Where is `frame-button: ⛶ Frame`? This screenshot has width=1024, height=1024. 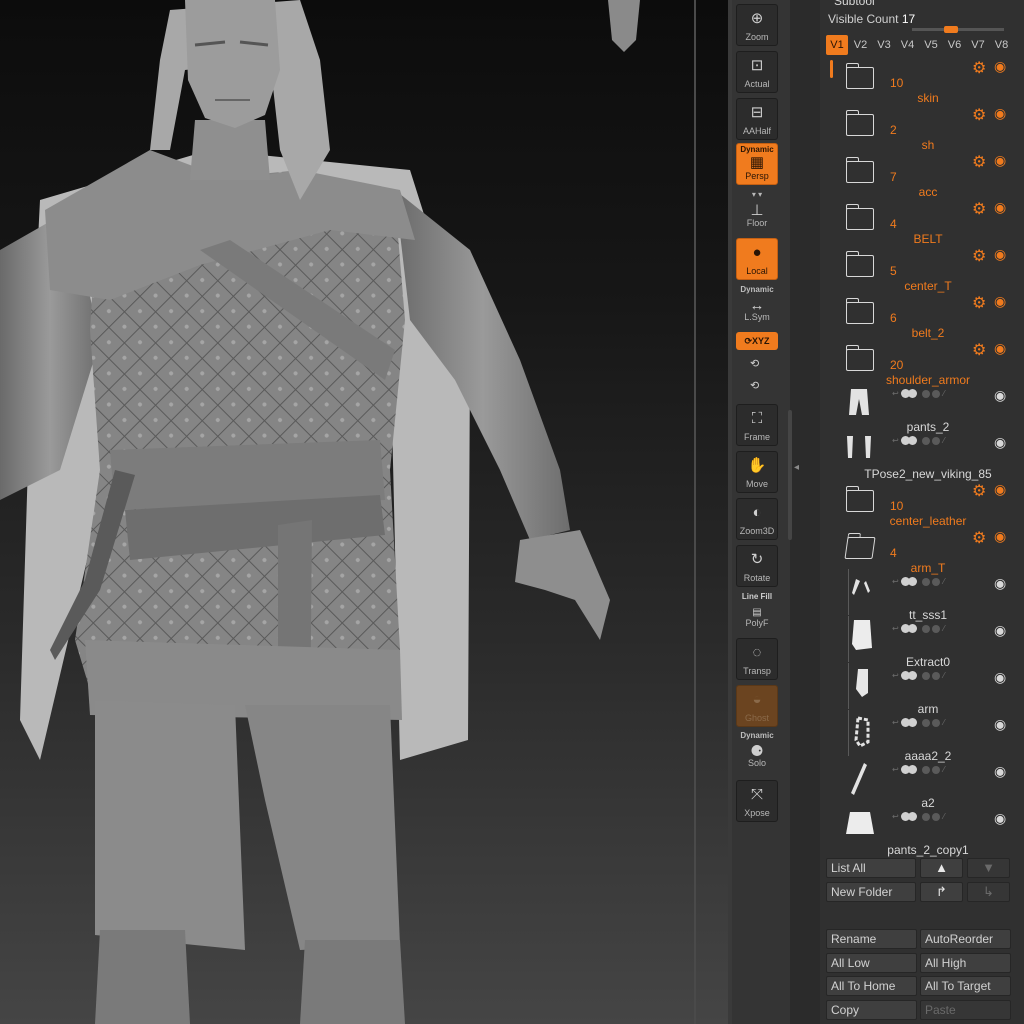 frame-button: ⛶ Frame is located at coordinates (757, 425).